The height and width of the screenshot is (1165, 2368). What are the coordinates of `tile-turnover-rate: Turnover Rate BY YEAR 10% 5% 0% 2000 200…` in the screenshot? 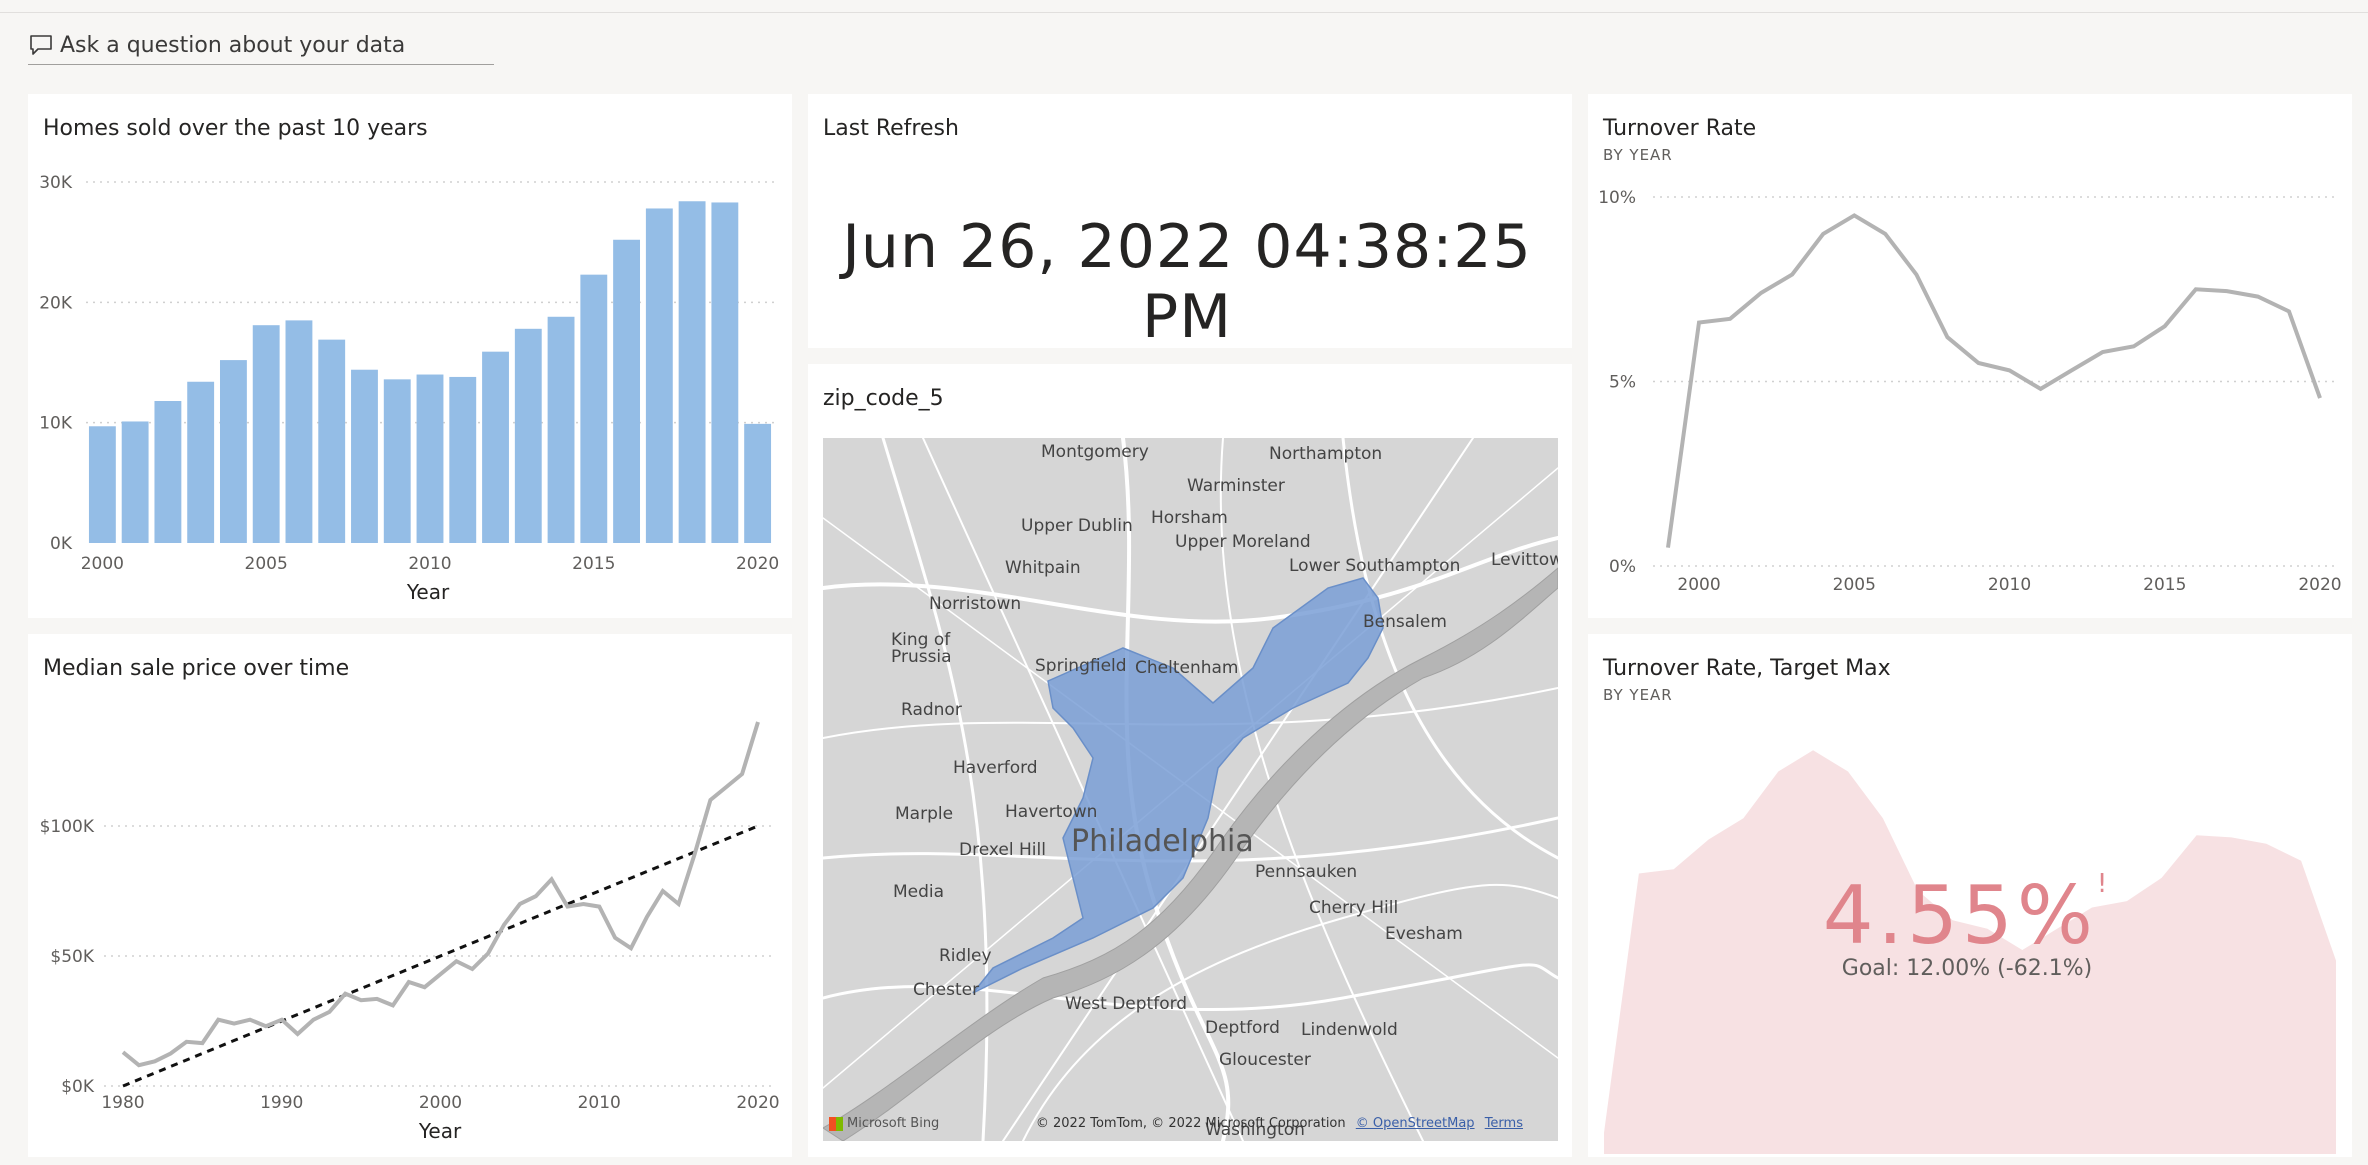 It's located at (1970, 356).